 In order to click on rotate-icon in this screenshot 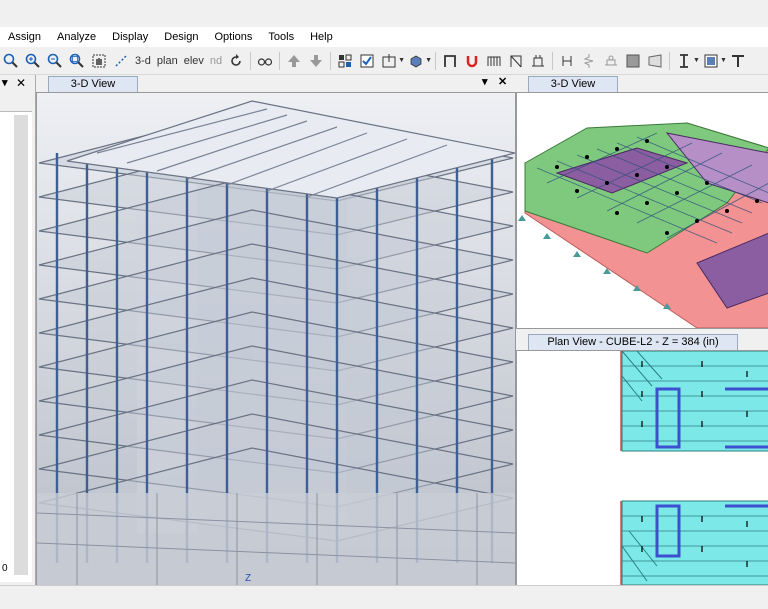, I will do `click(236, 61)`.